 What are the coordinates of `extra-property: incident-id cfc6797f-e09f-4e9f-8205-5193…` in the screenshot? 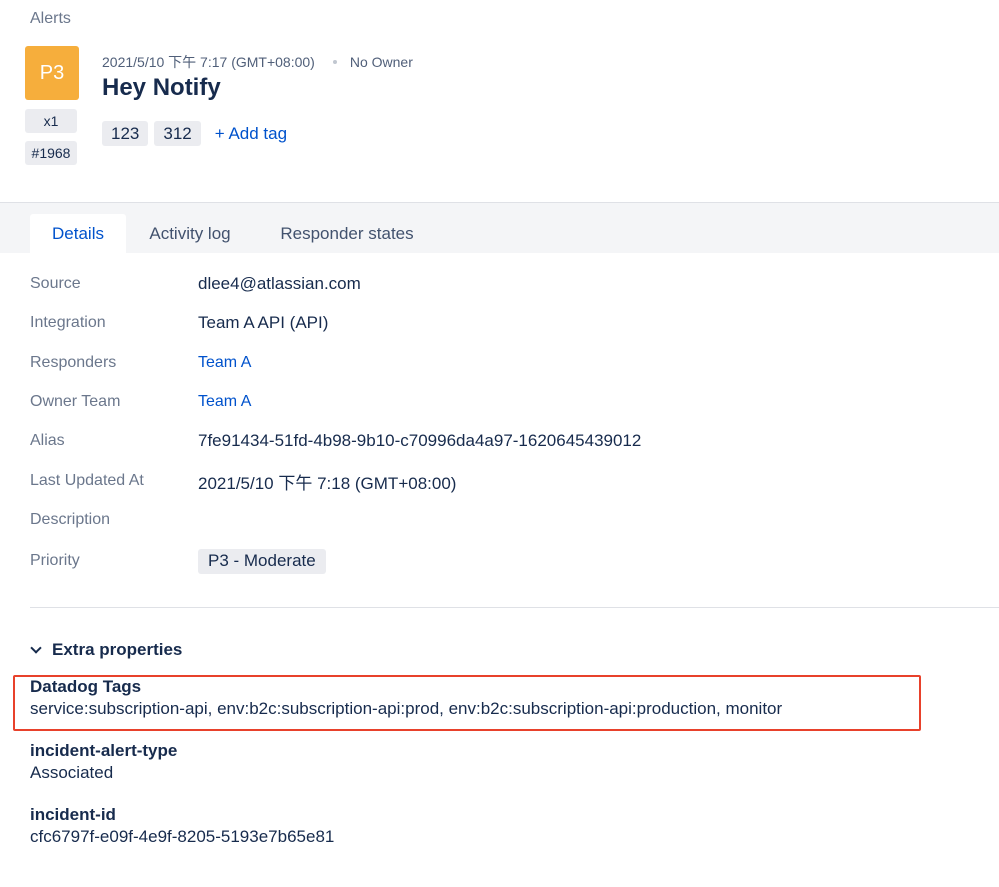 It's located at (182, 826).